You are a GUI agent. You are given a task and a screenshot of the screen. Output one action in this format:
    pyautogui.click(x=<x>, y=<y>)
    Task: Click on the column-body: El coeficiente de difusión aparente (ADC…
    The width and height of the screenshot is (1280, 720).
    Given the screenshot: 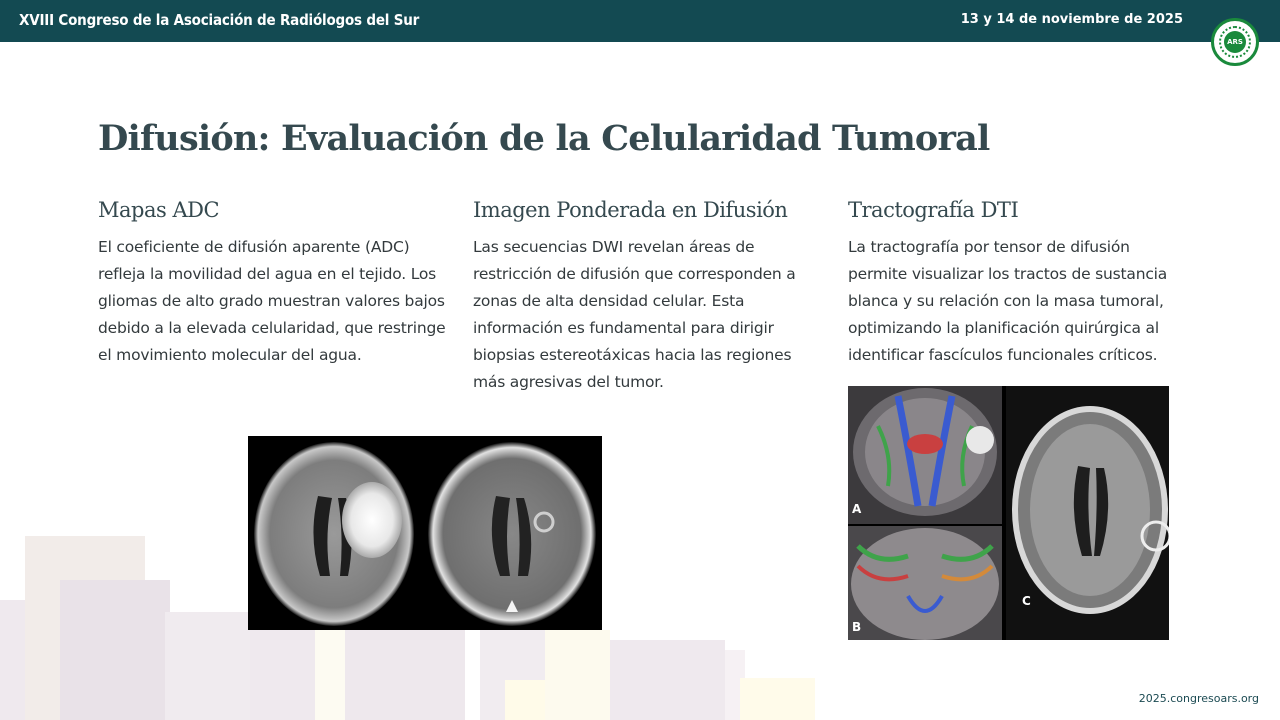 What is the action you would take?
    pyautogui.click(x=272, y=301)
    